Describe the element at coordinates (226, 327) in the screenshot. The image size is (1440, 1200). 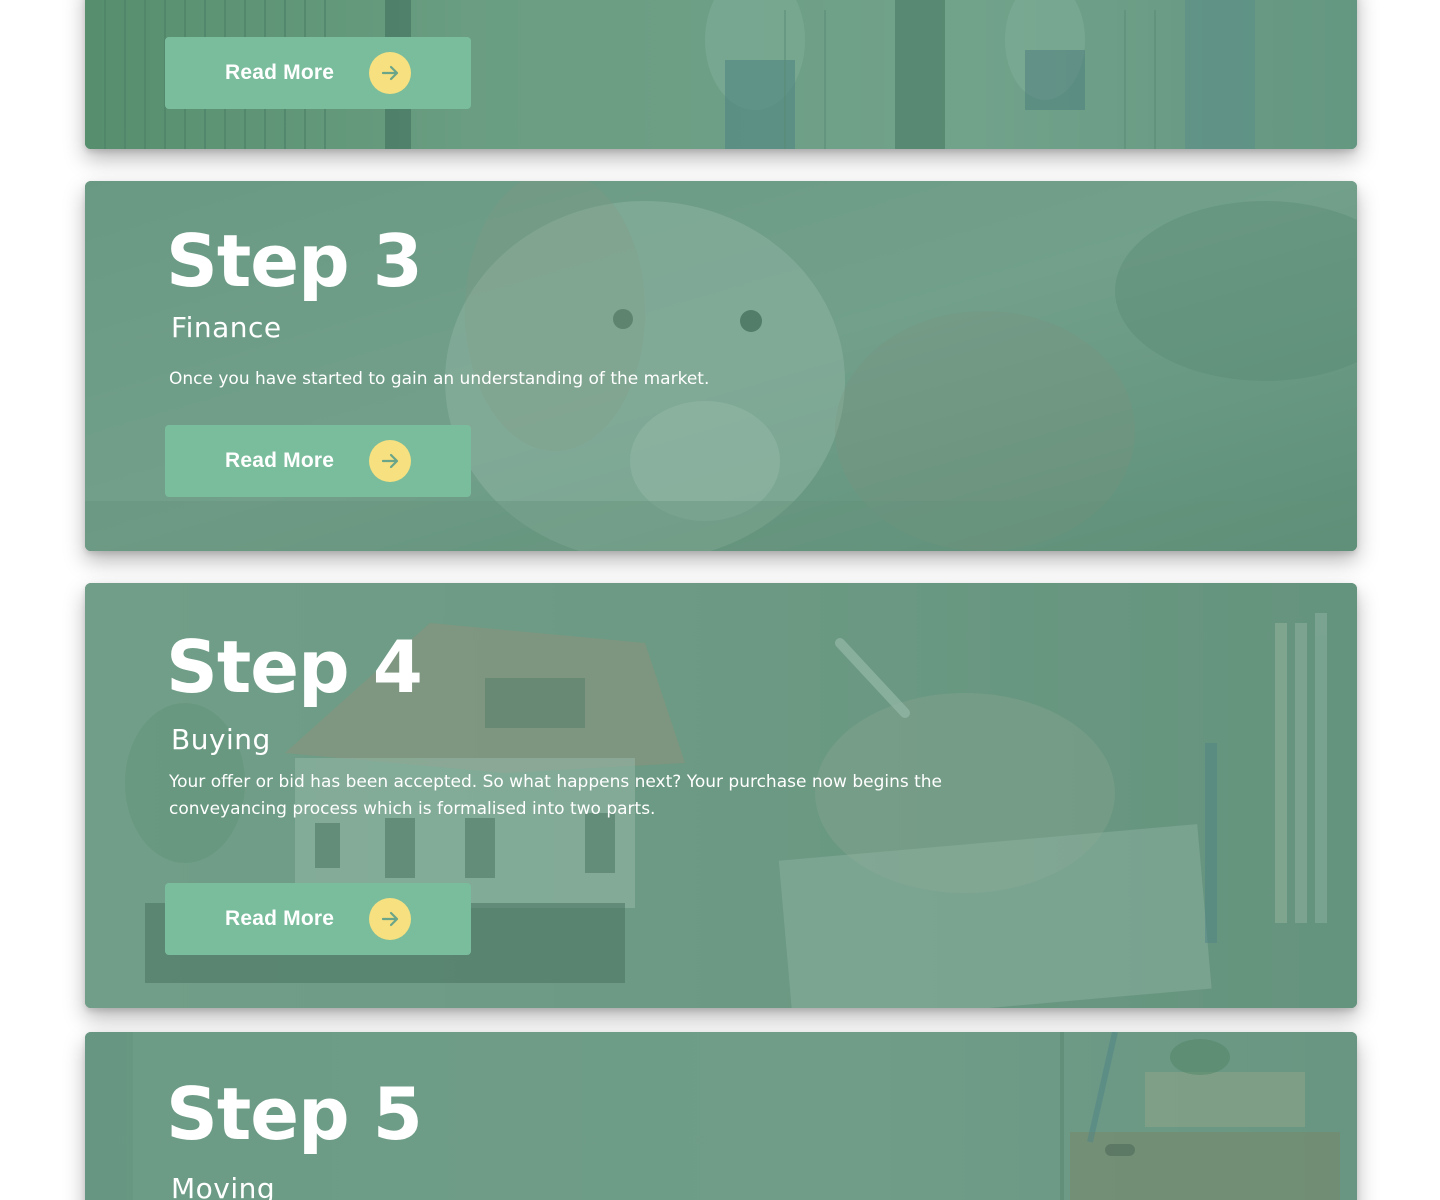
I see `step-subtitle: Finance` at that location.